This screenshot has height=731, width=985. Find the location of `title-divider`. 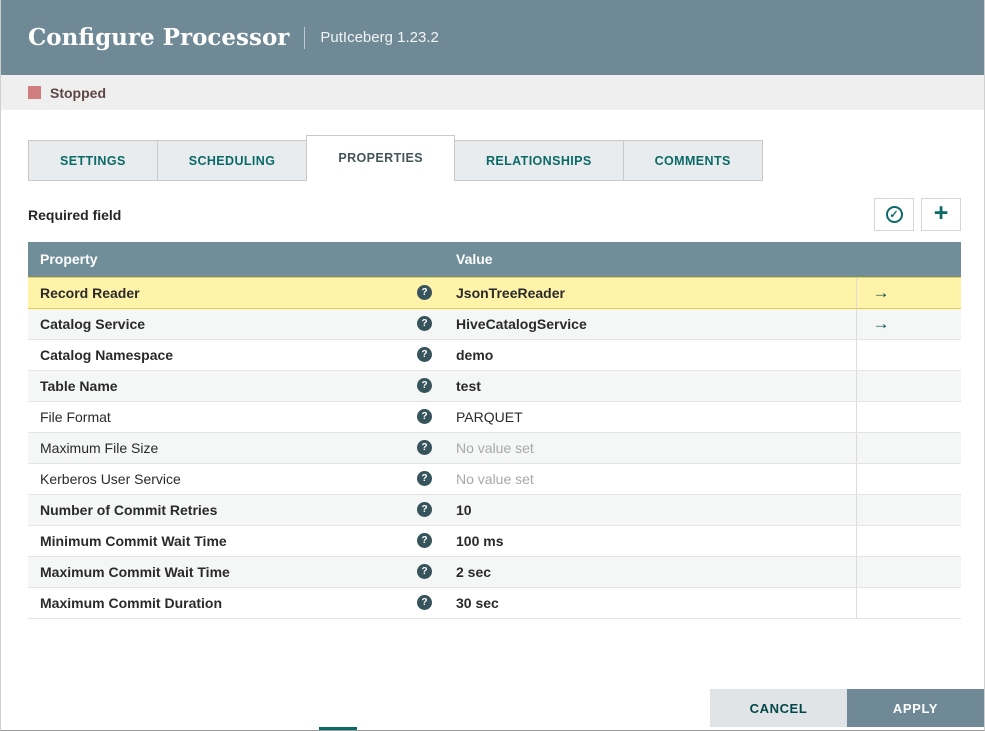

title-divider is located at coordinates (305, 37).